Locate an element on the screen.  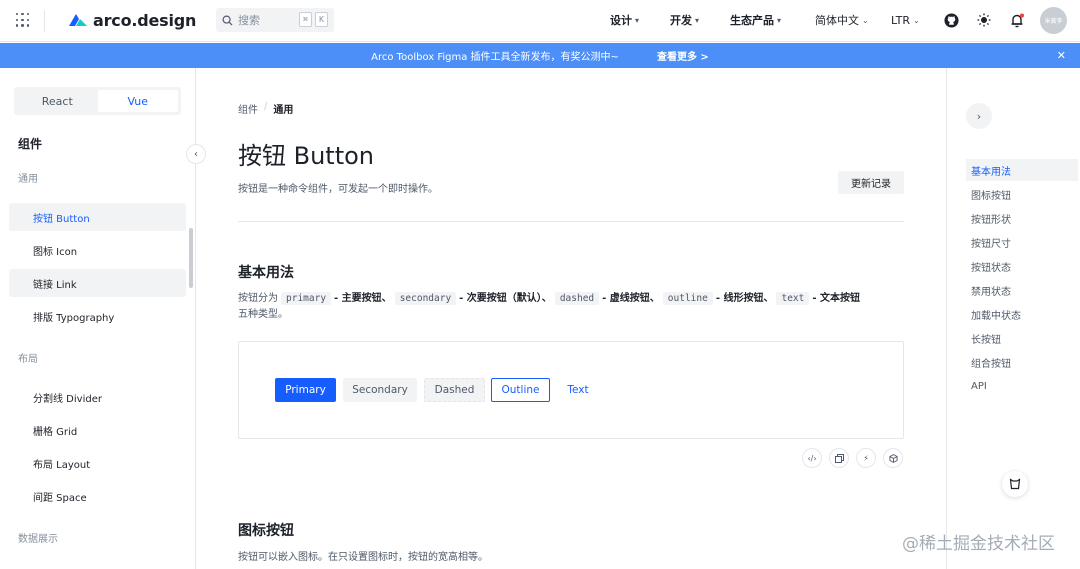
code-secondary: secondary is located at coordinates (425, 298).